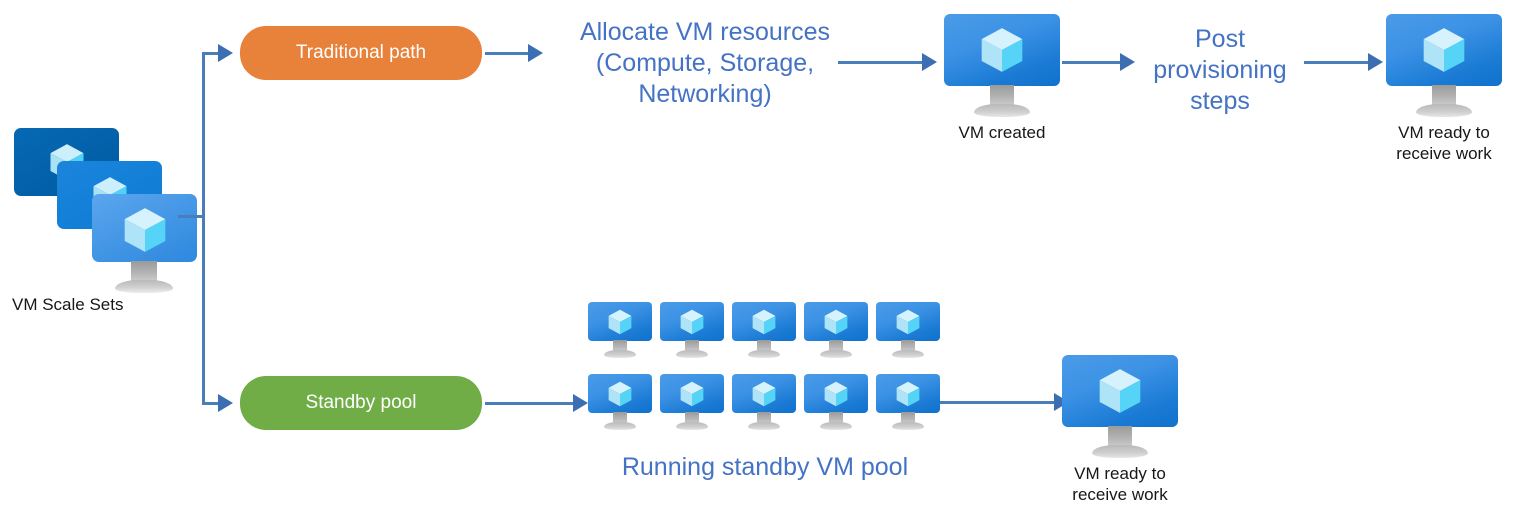  I want to click on vm-scale-sets-node: VM Scale Sets, so click(104, 221).